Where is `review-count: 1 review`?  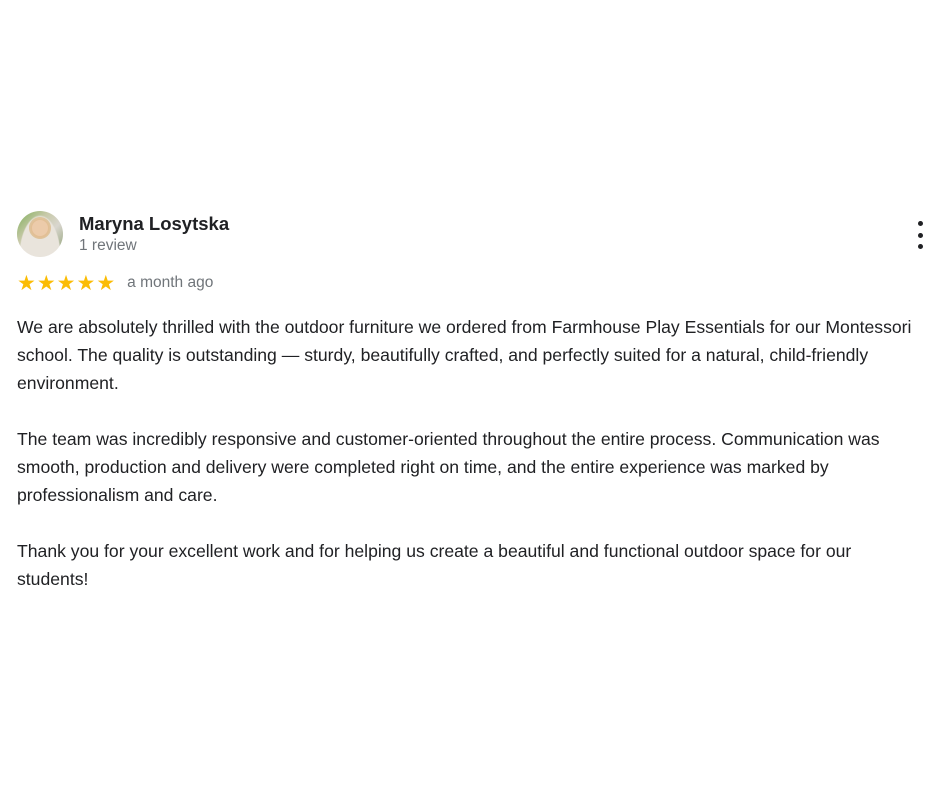 review-count: 1 review is located at coordinates (108, 245).